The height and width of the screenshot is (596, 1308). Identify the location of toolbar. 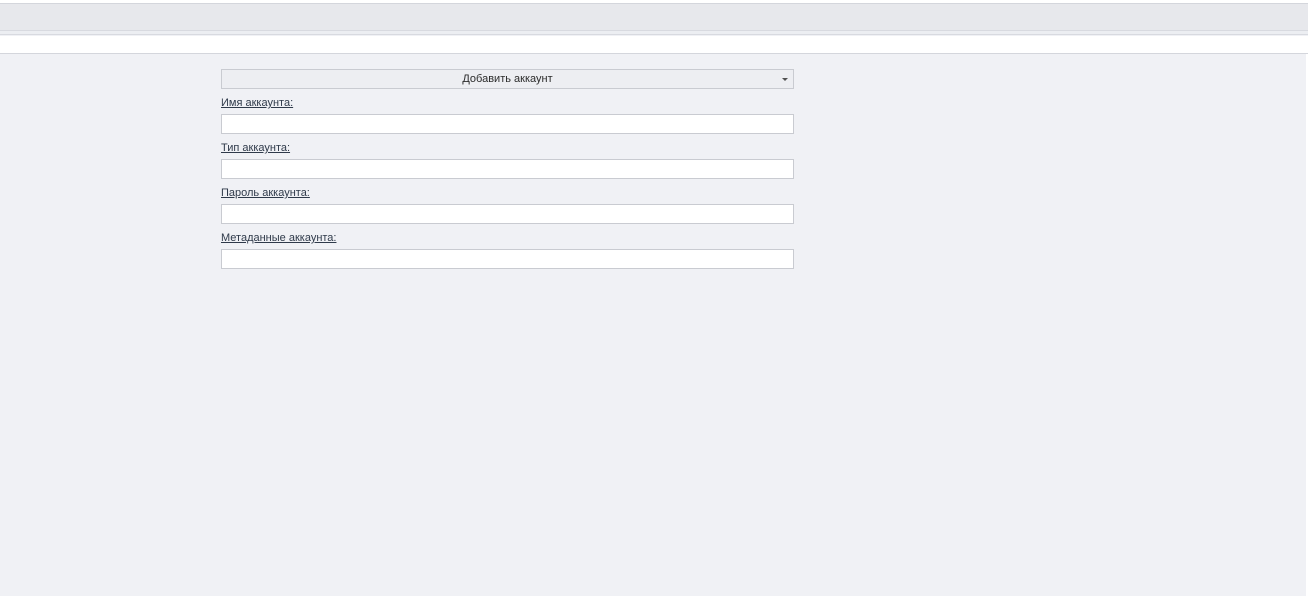
(654, 17).